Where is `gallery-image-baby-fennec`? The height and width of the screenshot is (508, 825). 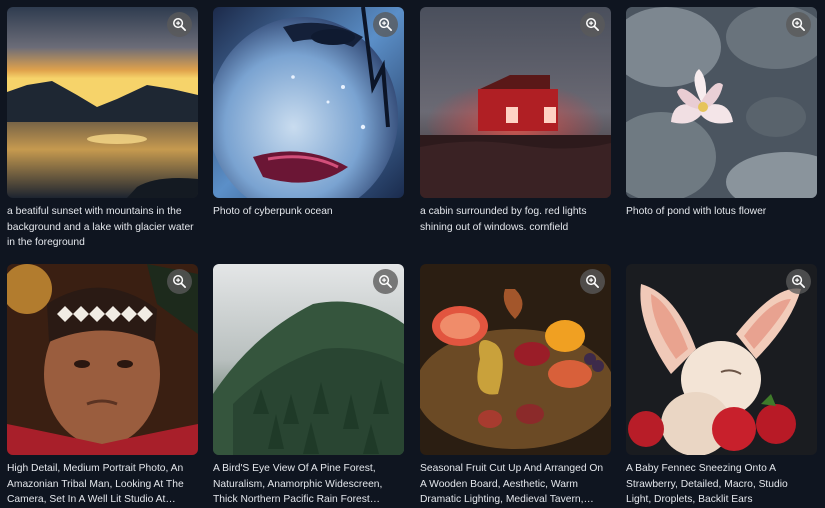
gallery-image-baby-fennec is located at coordinates (721, 359).